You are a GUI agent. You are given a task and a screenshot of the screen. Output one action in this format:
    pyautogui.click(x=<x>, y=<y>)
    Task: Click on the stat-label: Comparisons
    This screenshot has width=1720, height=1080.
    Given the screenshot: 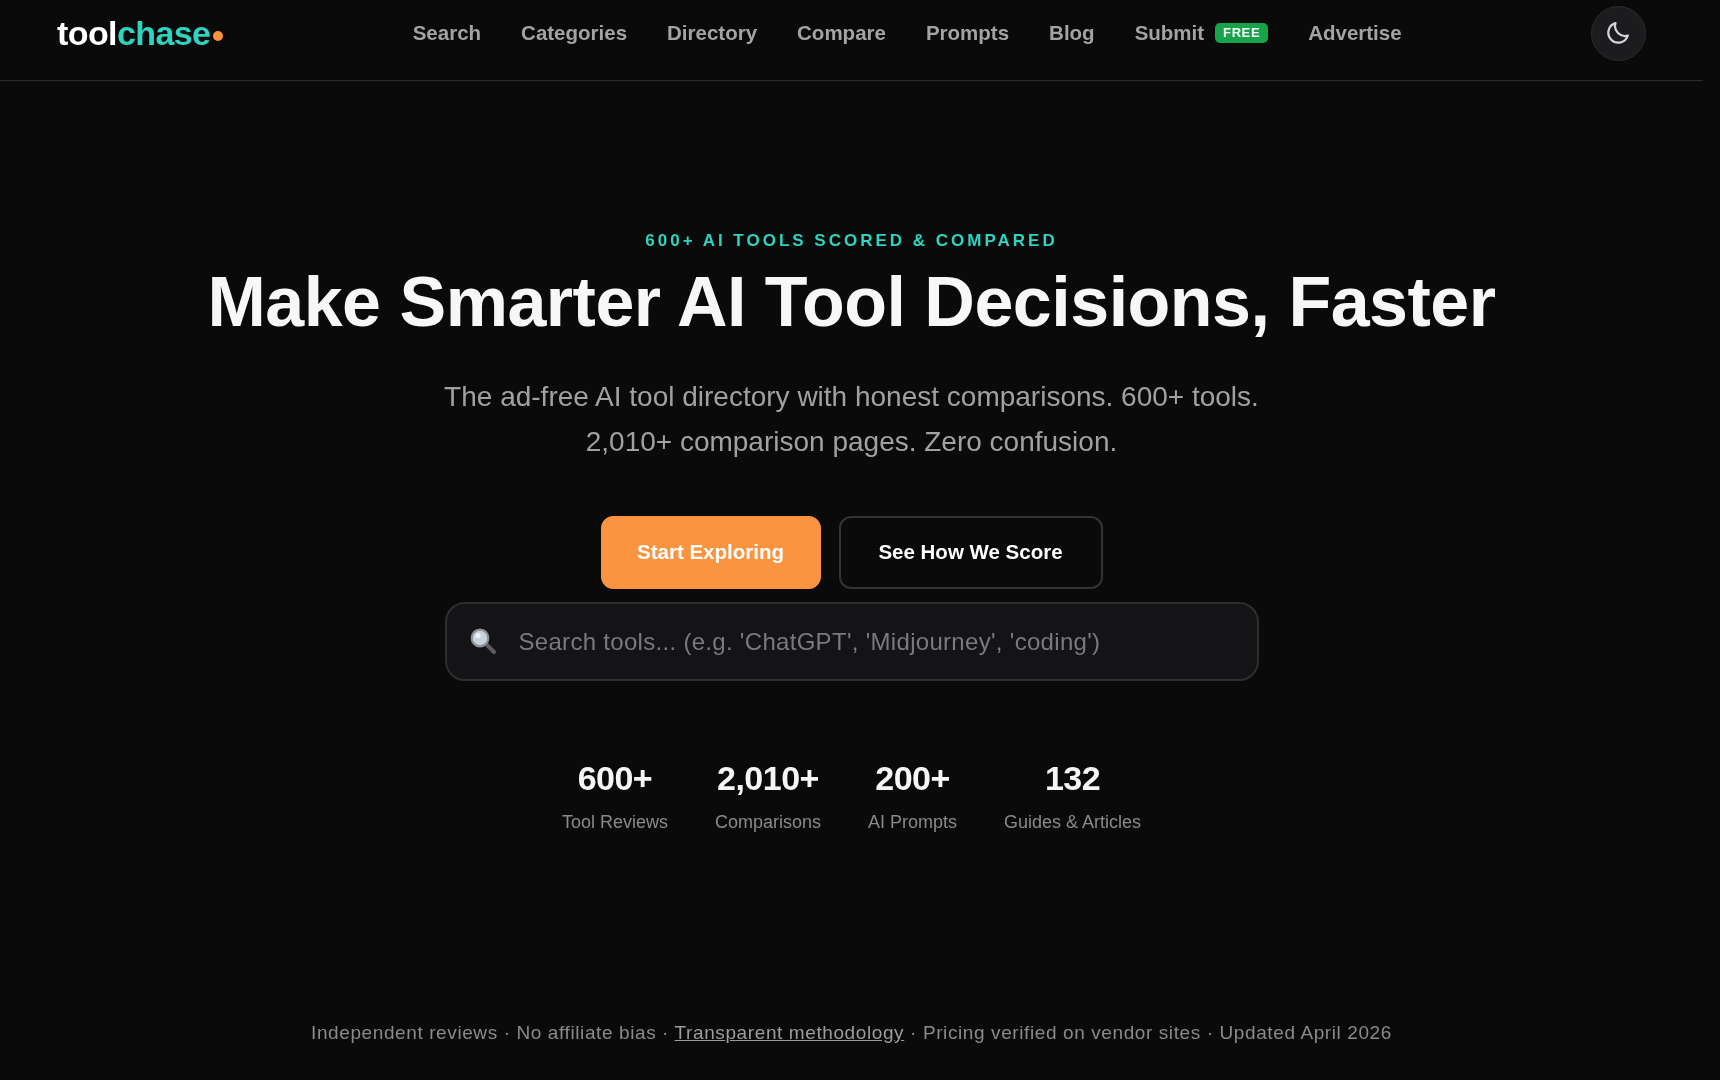 What is the action you would take?
    pyautogui.click(x=767, y=822)
    